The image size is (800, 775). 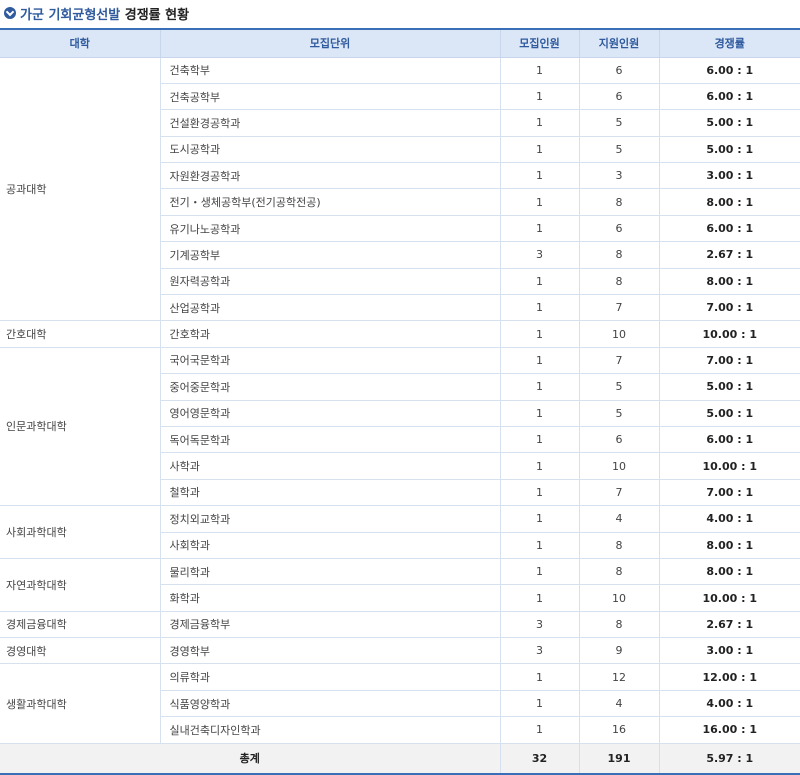 What do you see at coordinates (619, 677) in the screenshot?
I see `applicants-cell: 12` at bounding box center [619, 677].